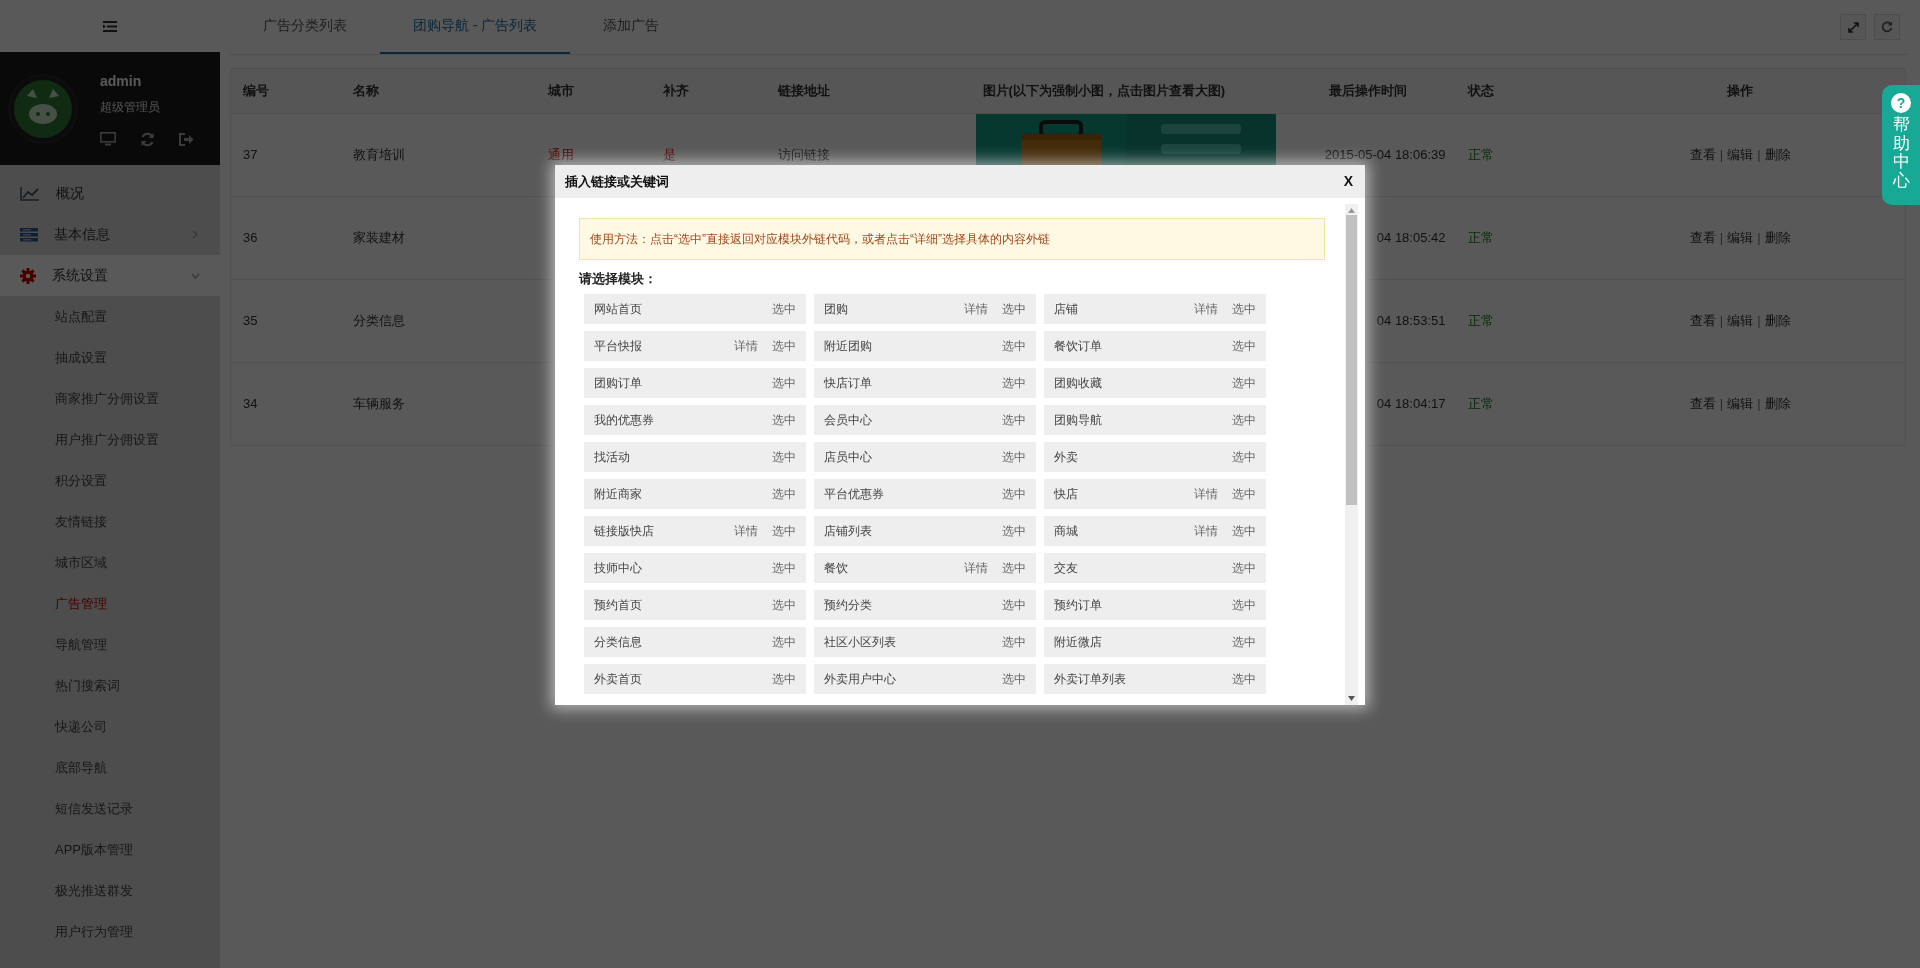 The image size is (1920, 968). Describe the element at coordinates (1066, 457) in the screenshot. I see `module-name: 外卖` at that location.